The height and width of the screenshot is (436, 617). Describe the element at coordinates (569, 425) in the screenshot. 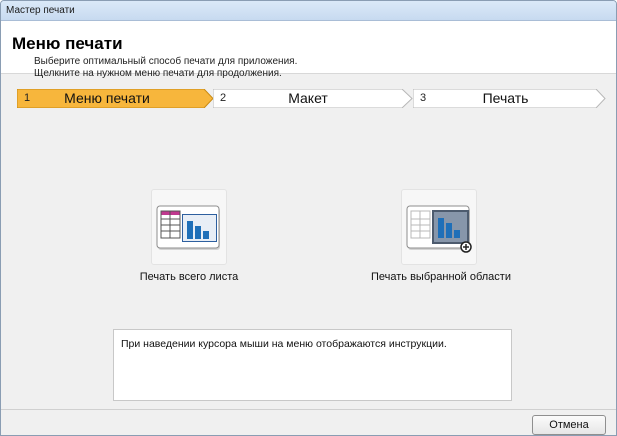

I see `cancel-button: Отмена` at that location.